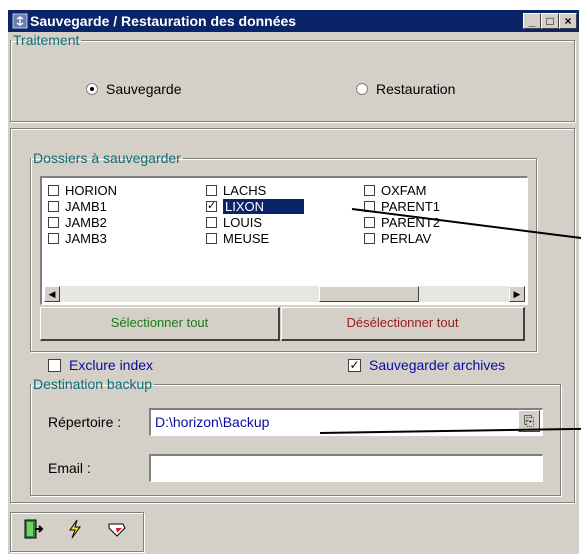 Image resolution: width=581 pixels, height=554 pixels. I want to click on radio-sauvegarde: Sauvegarde, so click(134, 89).